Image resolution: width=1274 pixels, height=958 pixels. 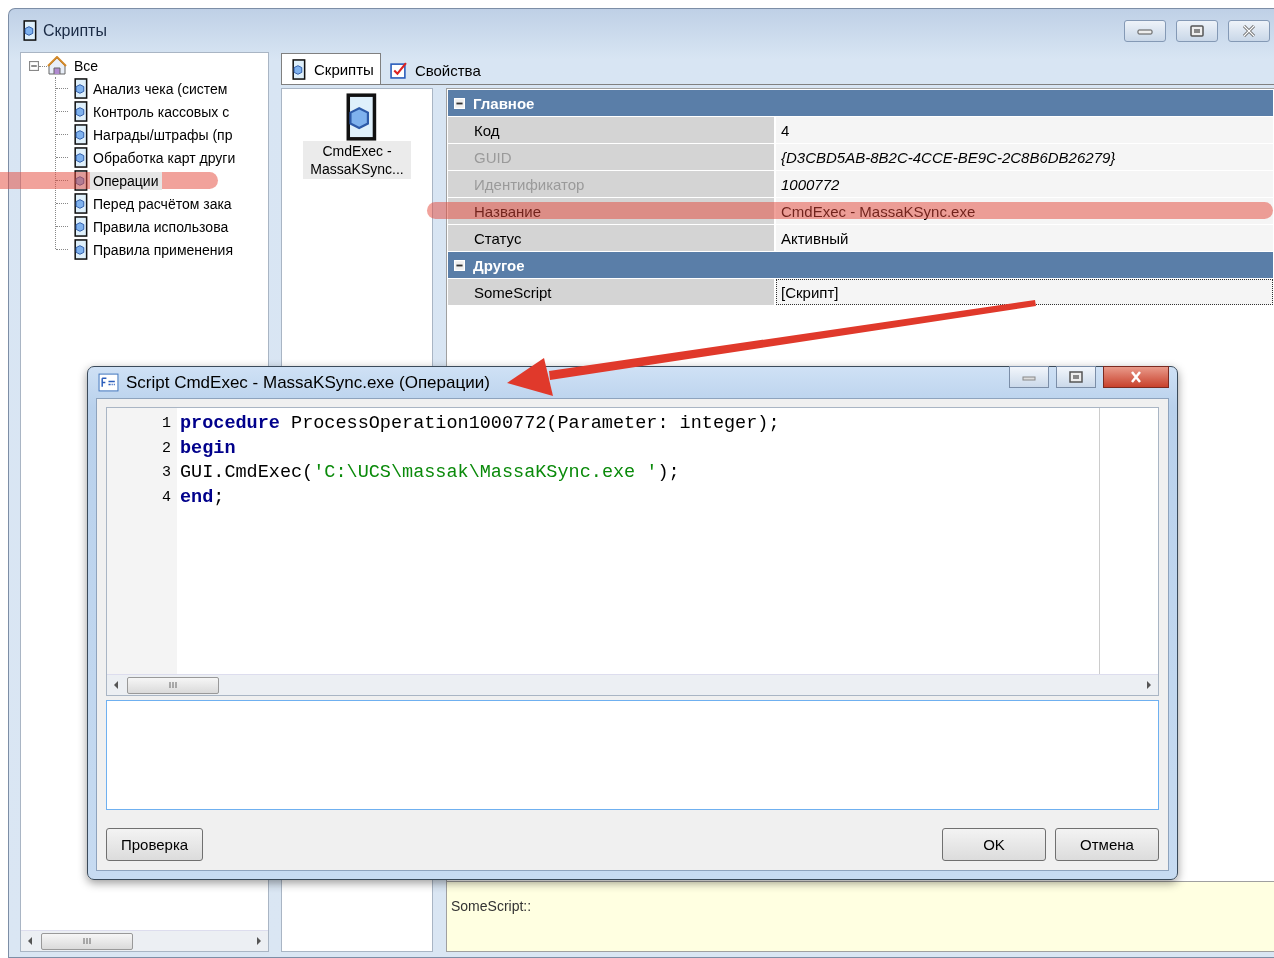 I want to click on group-title: Главное, so click(x=504, y=103).